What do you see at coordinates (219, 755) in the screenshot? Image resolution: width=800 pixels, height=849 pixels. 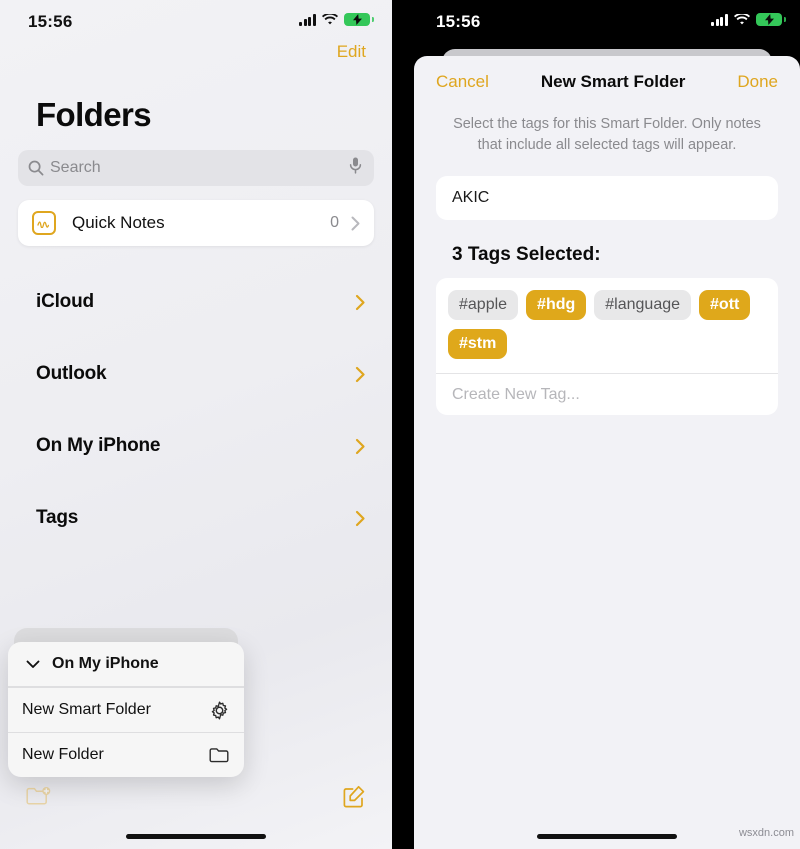 I see `folder-icon` at bounding box center [219, 755].